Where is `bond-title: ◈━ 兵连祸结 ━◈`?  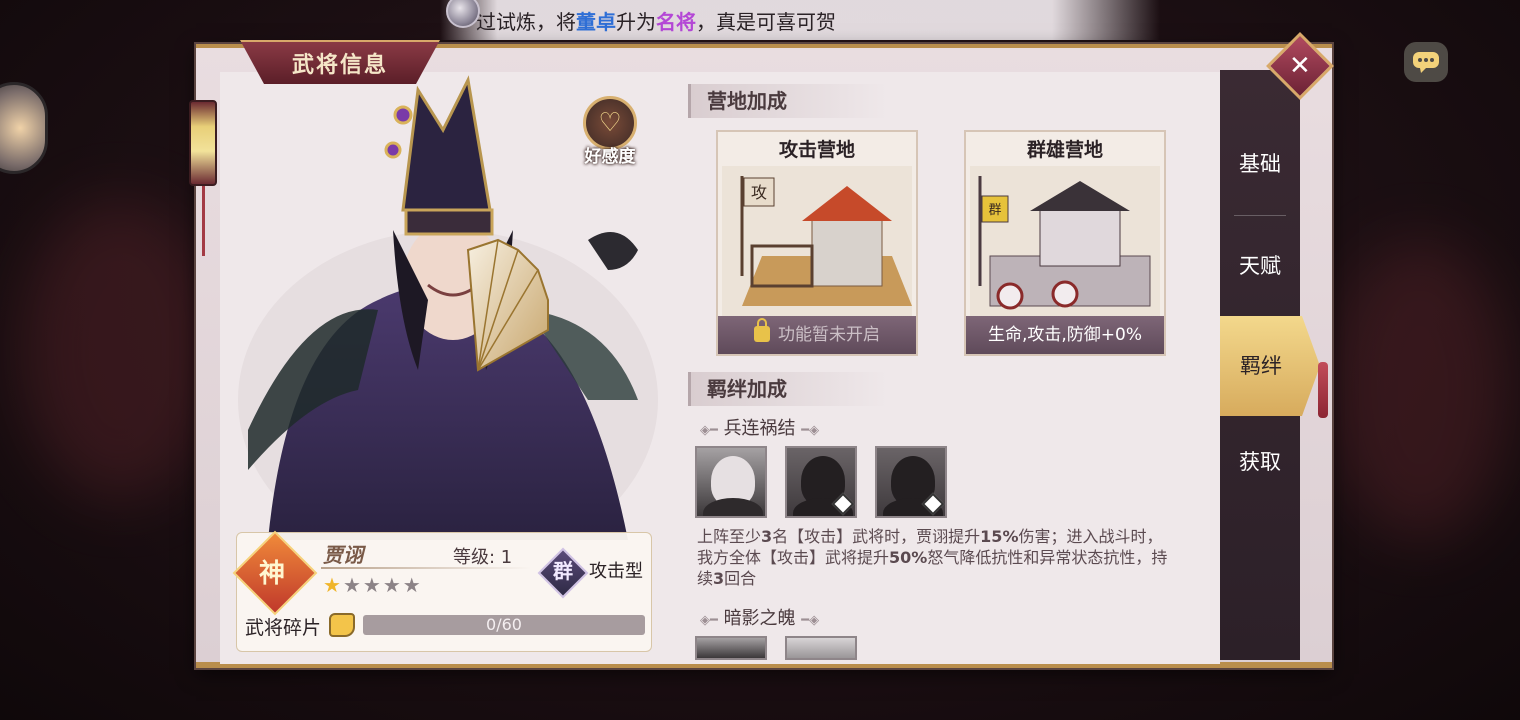
bond-title: ◈━ 兵连祸结 ━◈ is located at coordinates (760, 428).